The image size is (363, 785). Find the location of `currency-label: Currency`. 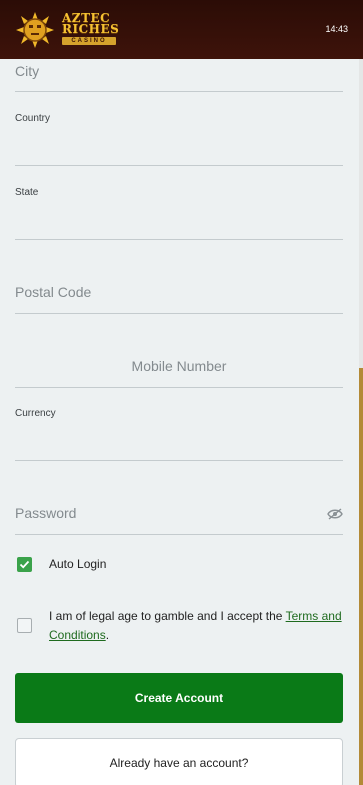

currency-label: Currency is located at coordinates (35, 413).